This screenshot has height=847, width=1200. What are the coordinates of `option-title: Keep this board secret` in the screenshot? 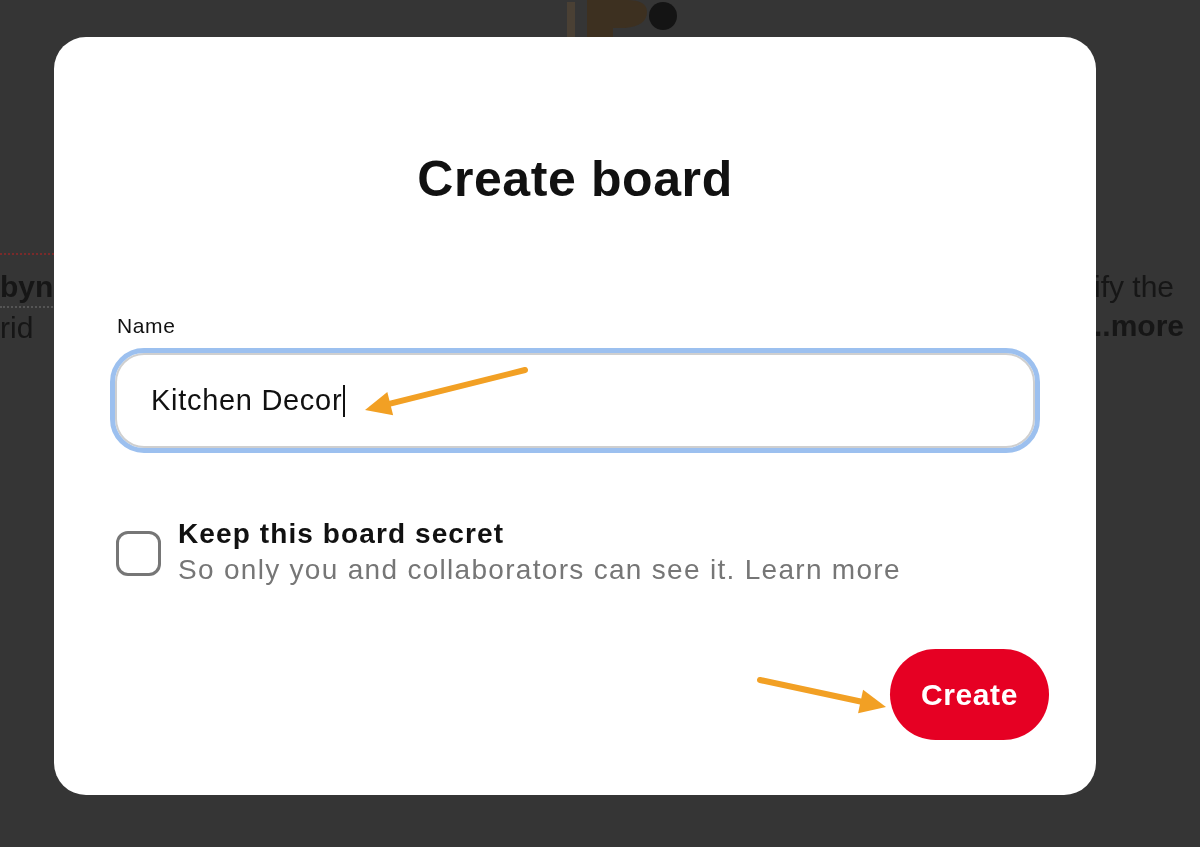 It's located at (342, 534).